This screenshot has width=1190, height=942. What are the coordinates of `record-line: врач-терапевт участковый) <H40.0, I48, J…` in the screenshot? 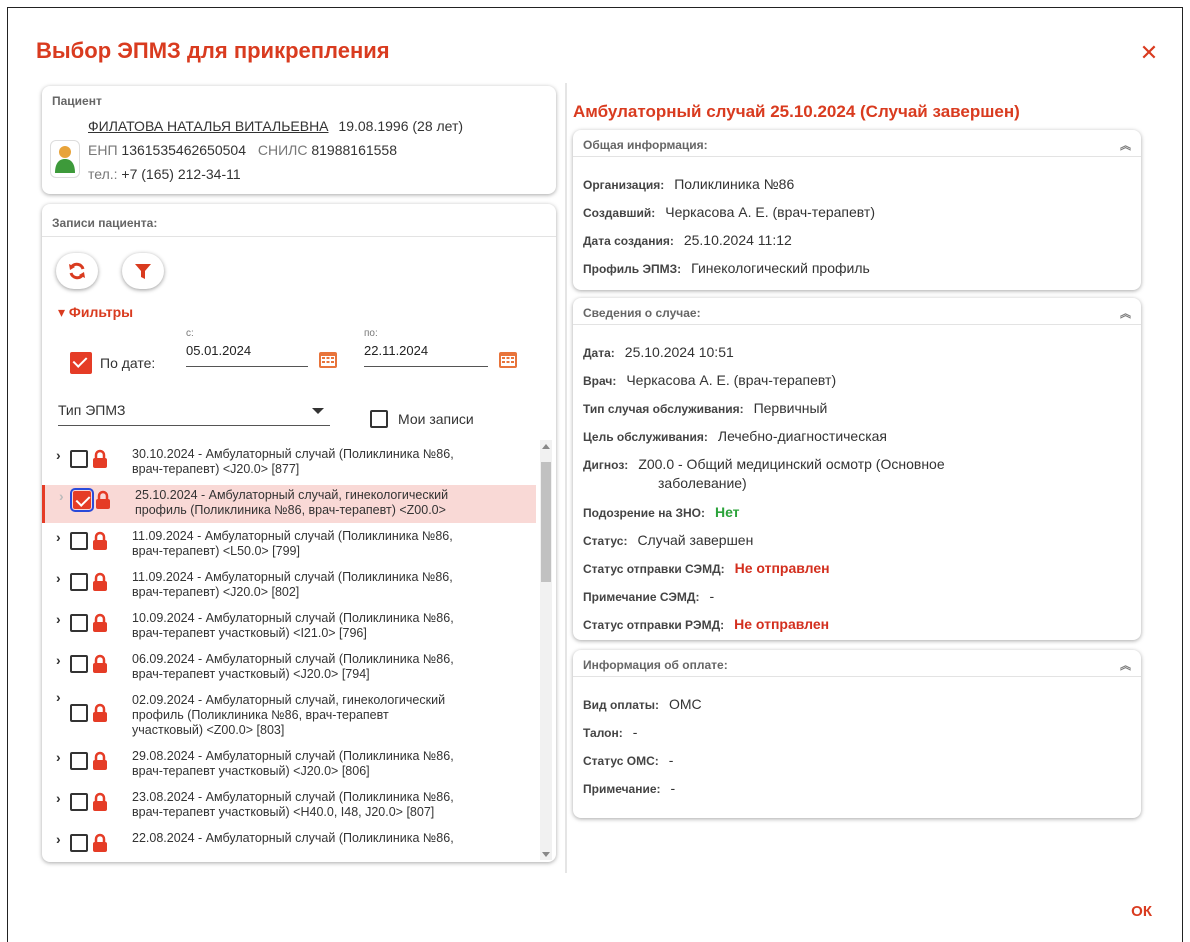 It's located at (283, 812).